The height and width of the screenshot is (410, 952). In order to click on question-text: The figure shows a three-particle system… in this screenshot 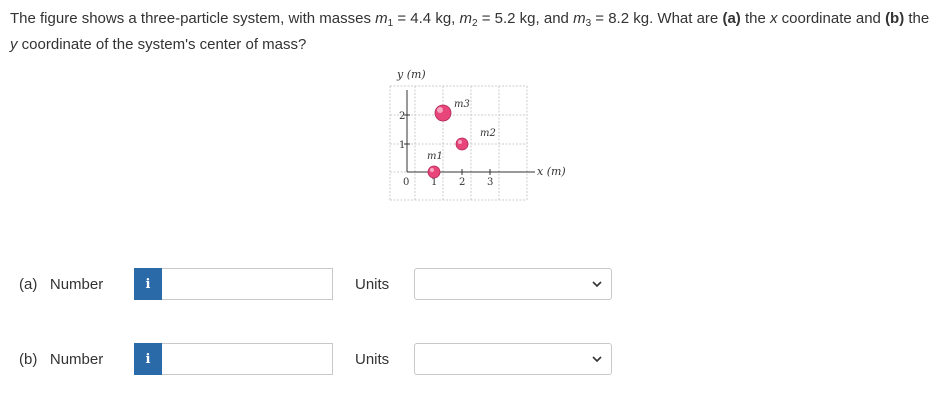, I will do `click(470, 31)`.